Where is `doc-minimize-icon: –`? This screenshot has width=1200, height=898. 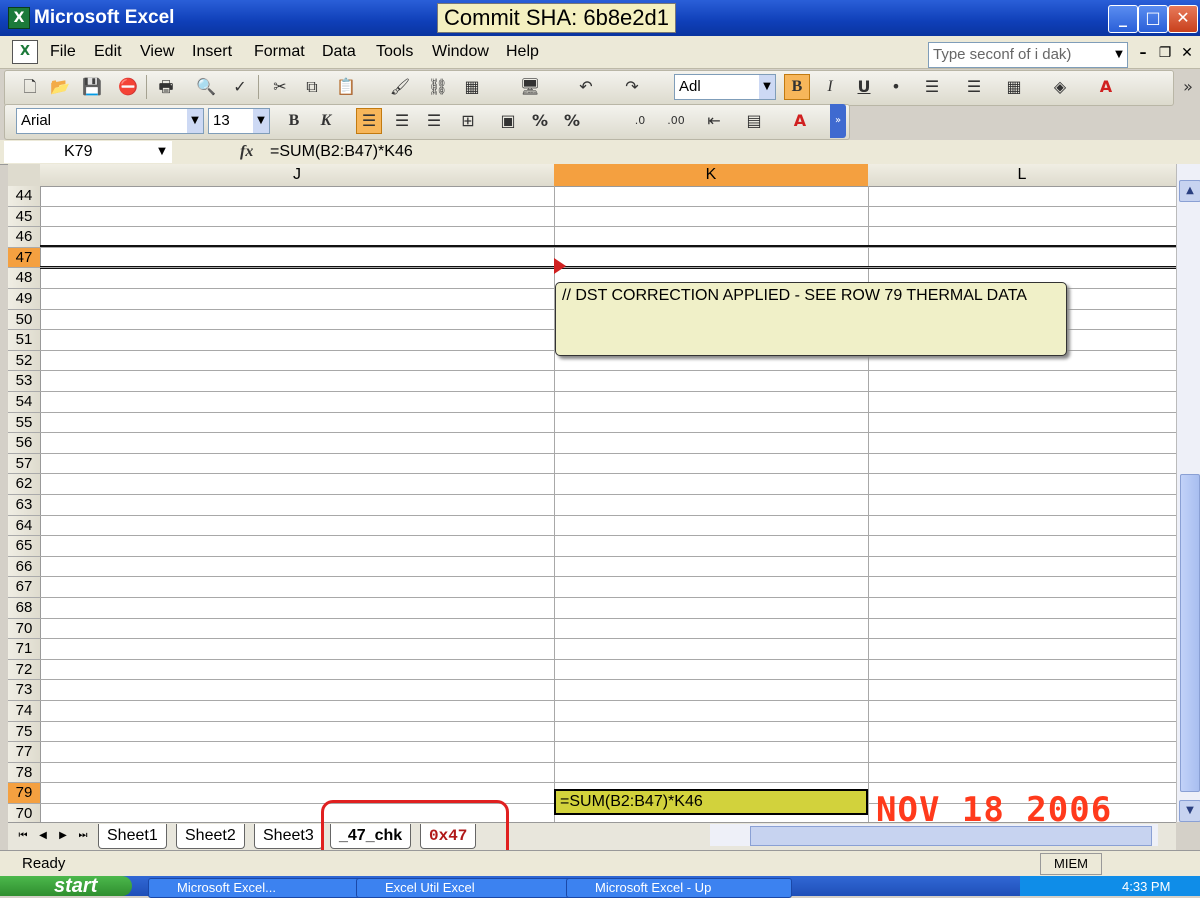 doc-minimize-icon: – is located at coordinates (1143, 53).